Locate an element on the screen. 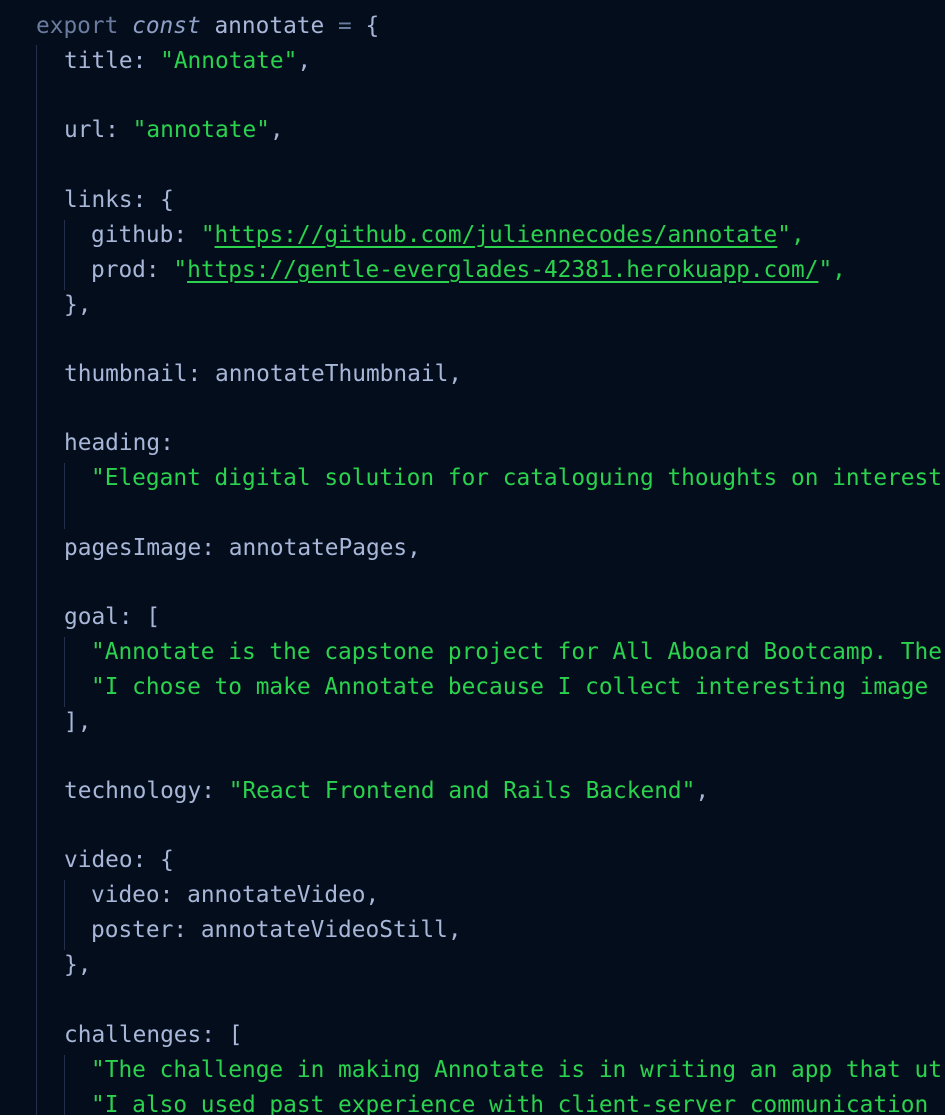  close-bracket: ], is located at coordinates (78, 722).